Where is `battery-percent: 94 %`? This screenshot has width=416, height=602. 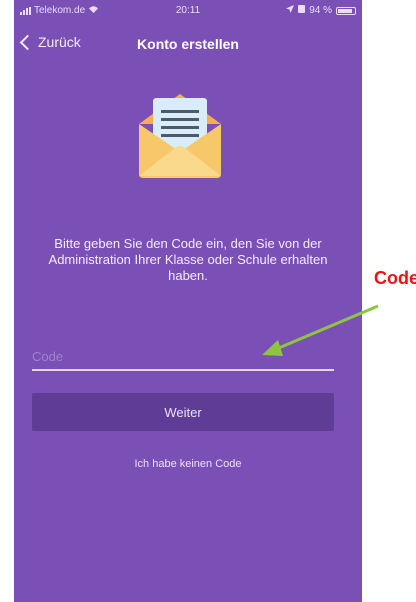 battery-percent: 94 % is located at coordinates (320, 10).